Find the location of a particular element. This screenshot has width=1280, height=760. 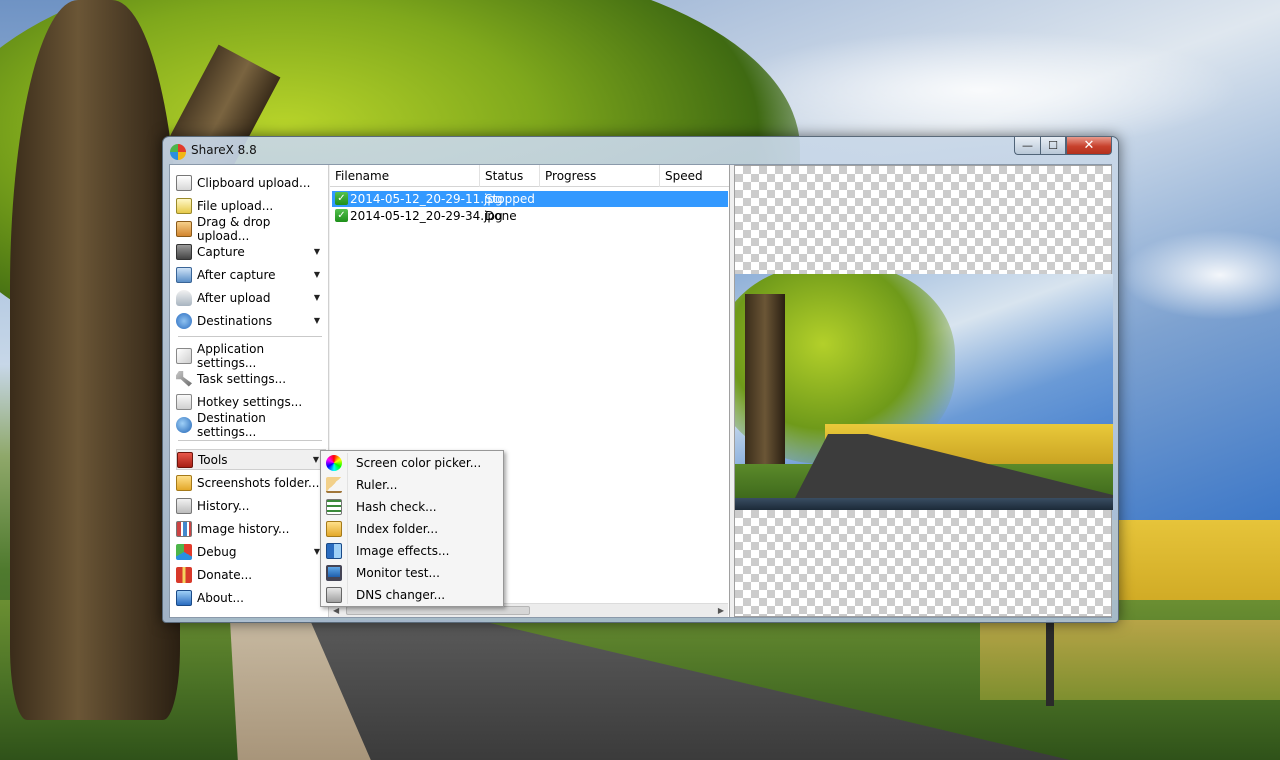

about-icon is located at coordinates (184, 597).